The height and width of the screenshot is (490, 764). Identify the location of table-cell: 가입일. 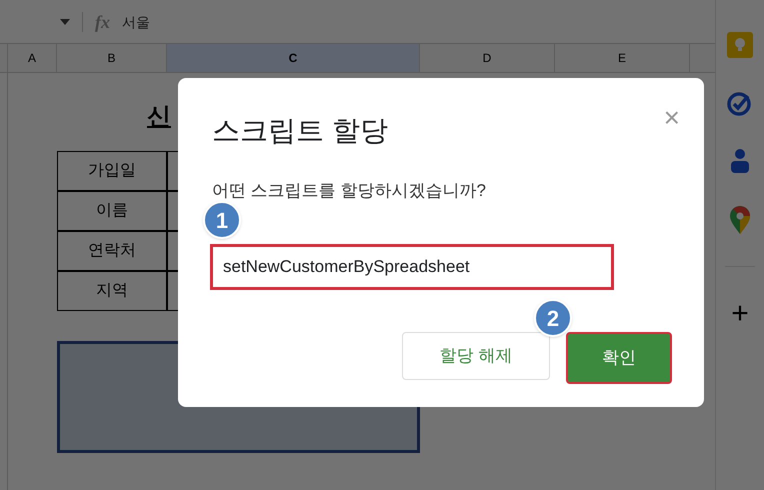
(112, 171).